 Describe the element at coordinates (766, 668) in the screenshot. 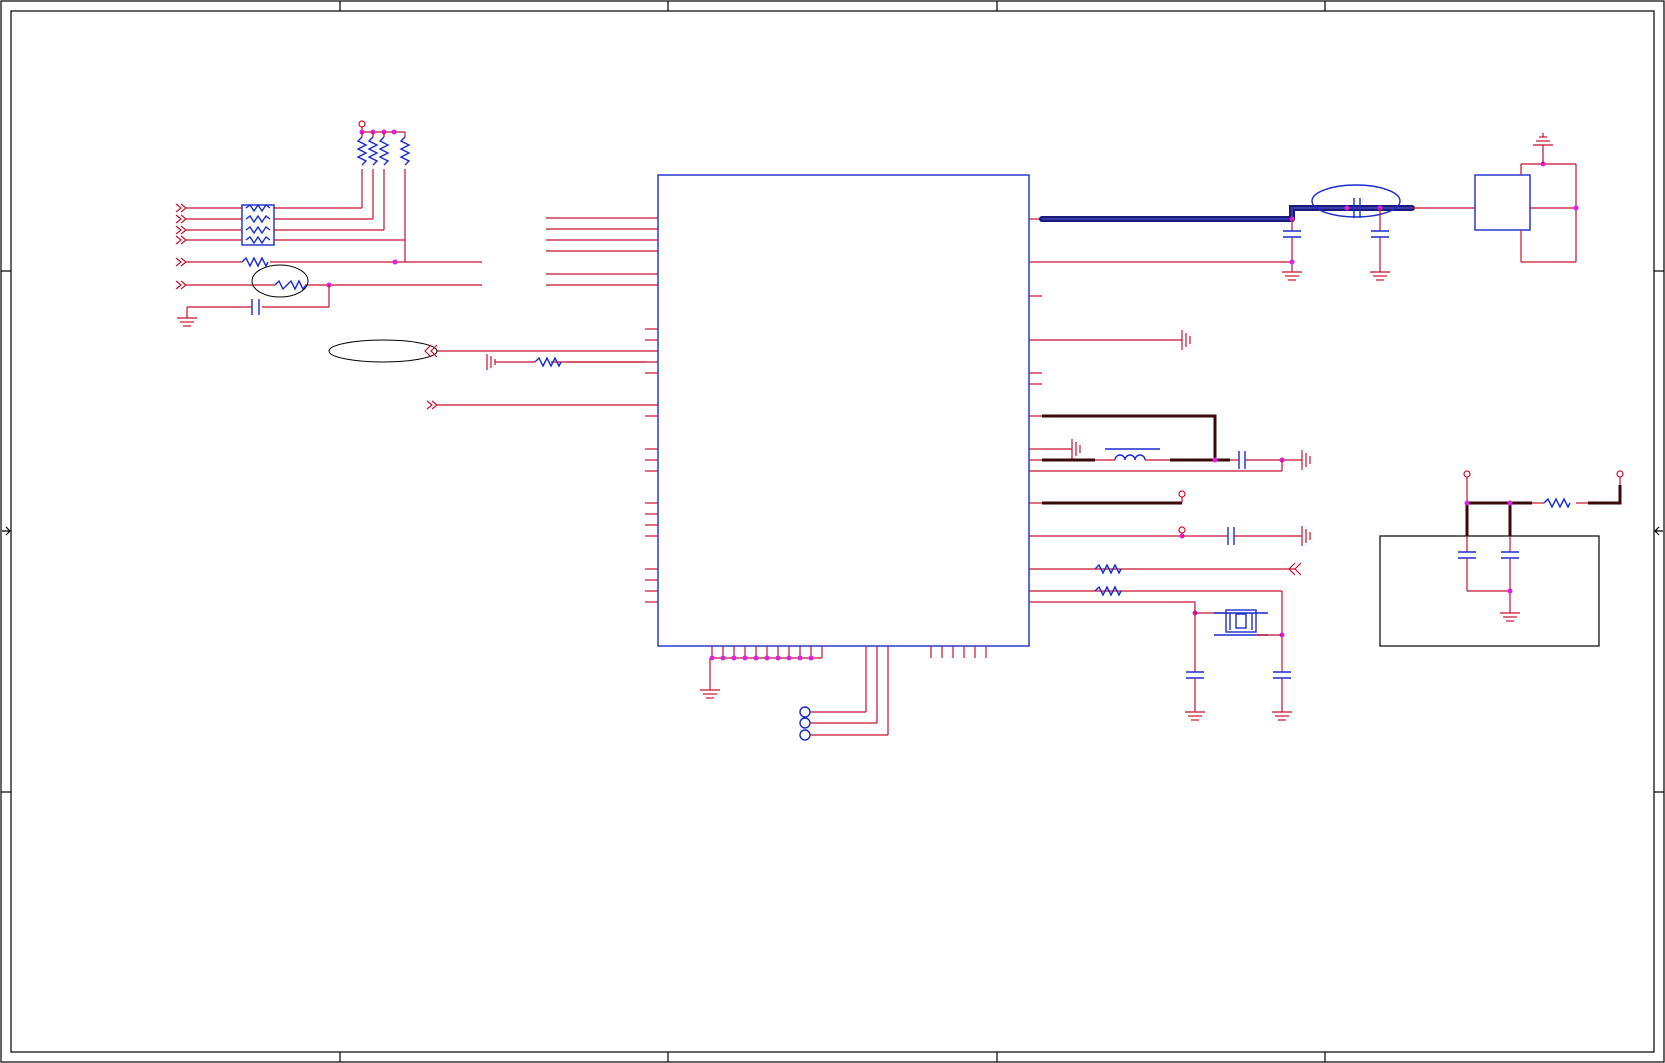

I see `bottom-ground-pins` at that location.